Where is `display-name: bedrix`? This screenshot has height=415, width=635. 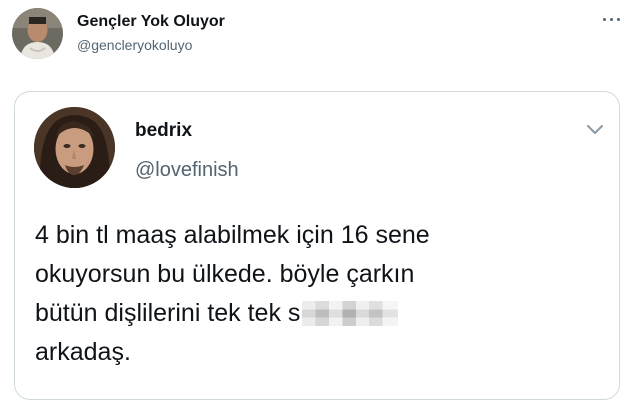 display-name: bedrix is located at coordinates (163, 131).